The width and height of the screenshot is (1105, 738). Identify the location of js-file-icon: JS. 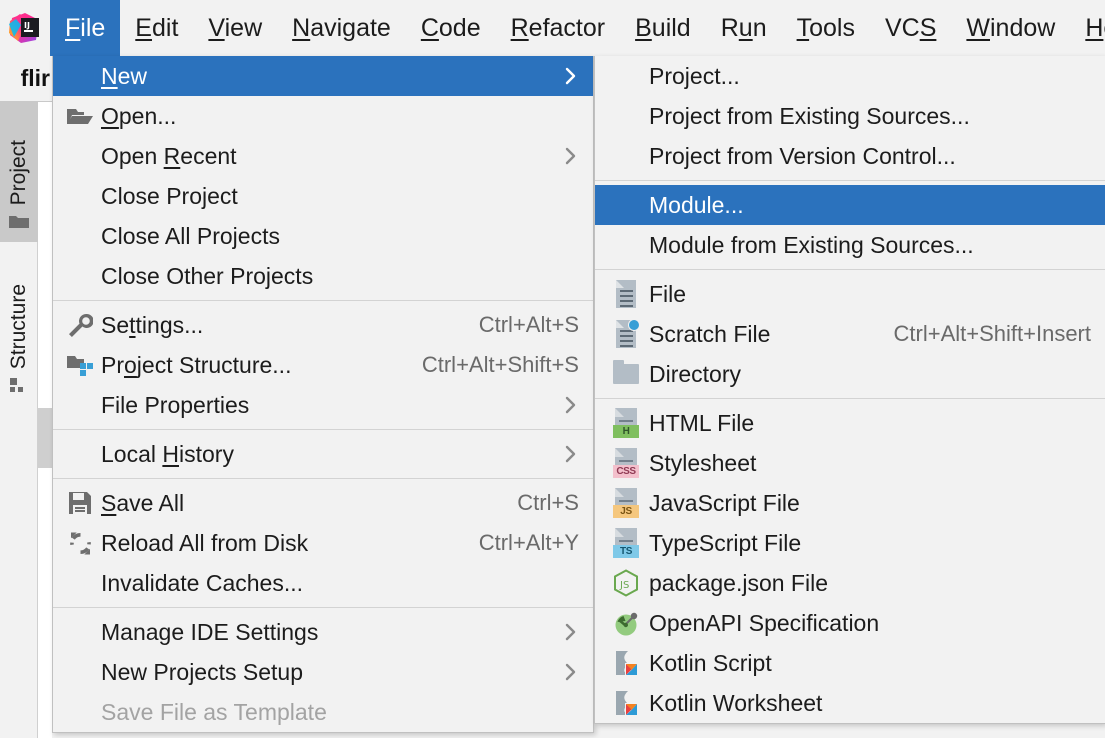
(626, 503).